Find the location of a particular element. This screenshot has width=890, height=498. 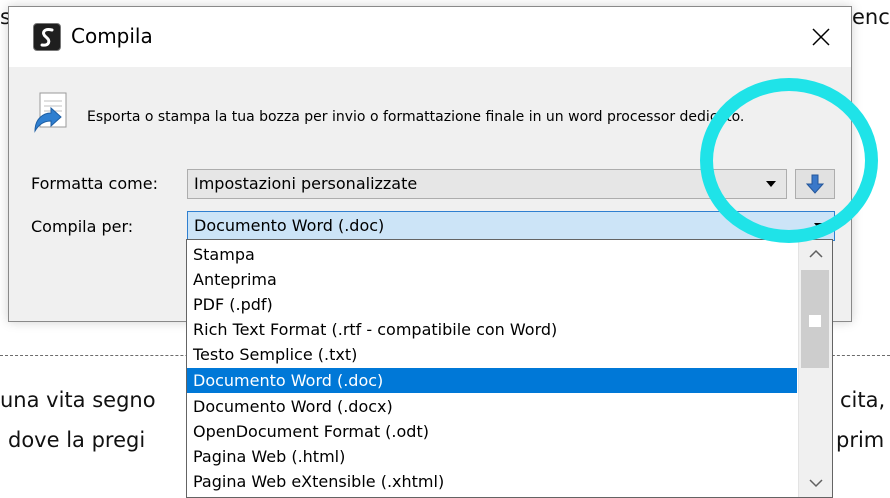

bg-text-fragment: cita, is located at coordinates (863, 400).